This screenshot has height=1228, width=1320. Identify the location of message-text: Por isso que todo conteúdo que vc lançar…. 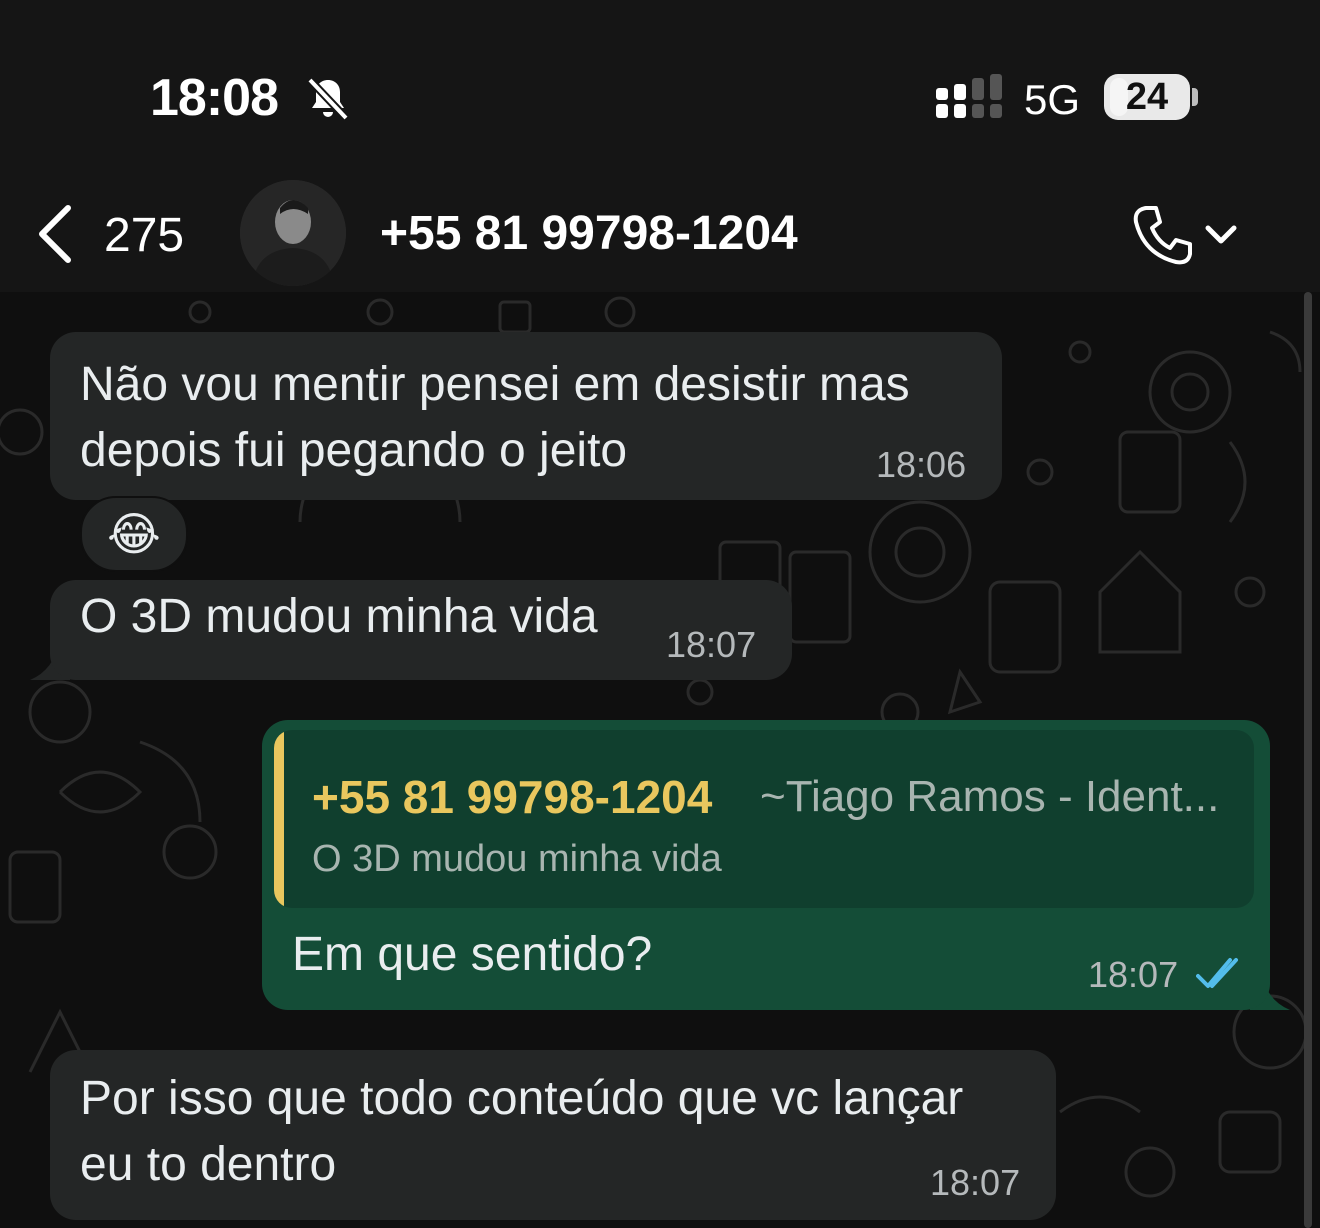
(522, 1131).